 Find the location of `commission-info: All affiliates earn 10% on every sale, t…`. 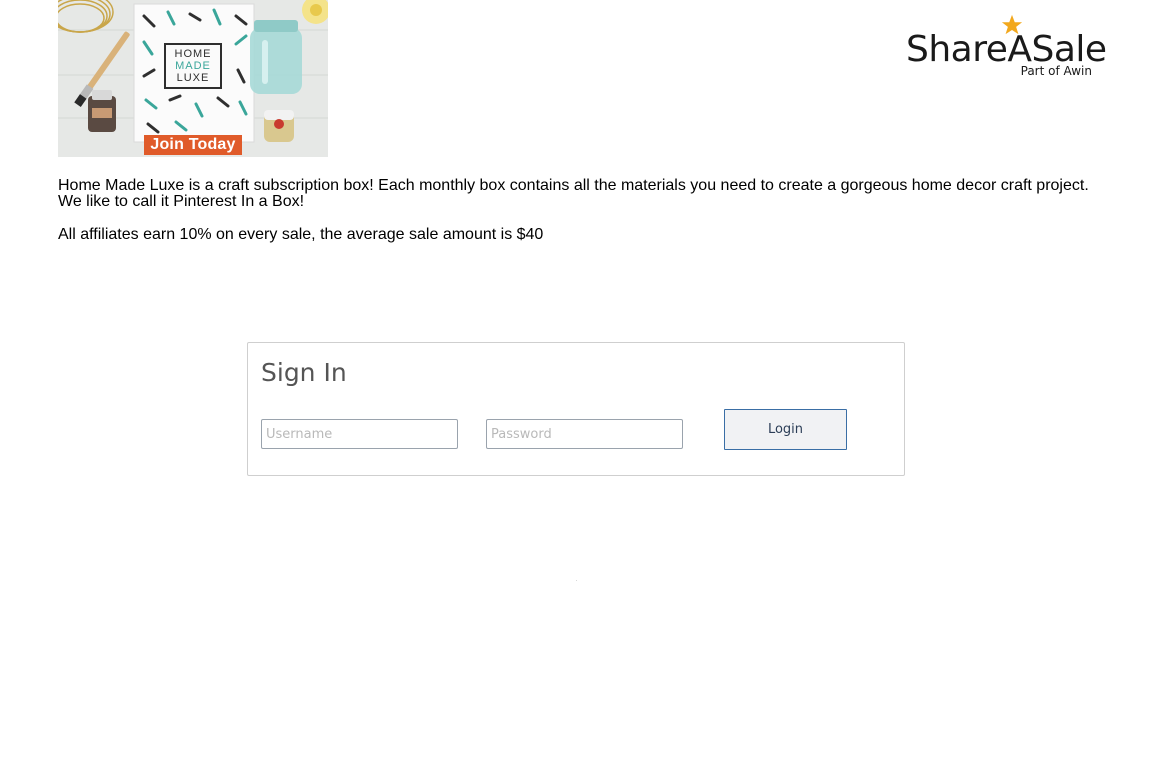

commission-info: All affiliates earn 10% on every sale, t… is located at coordinates (301, 234).